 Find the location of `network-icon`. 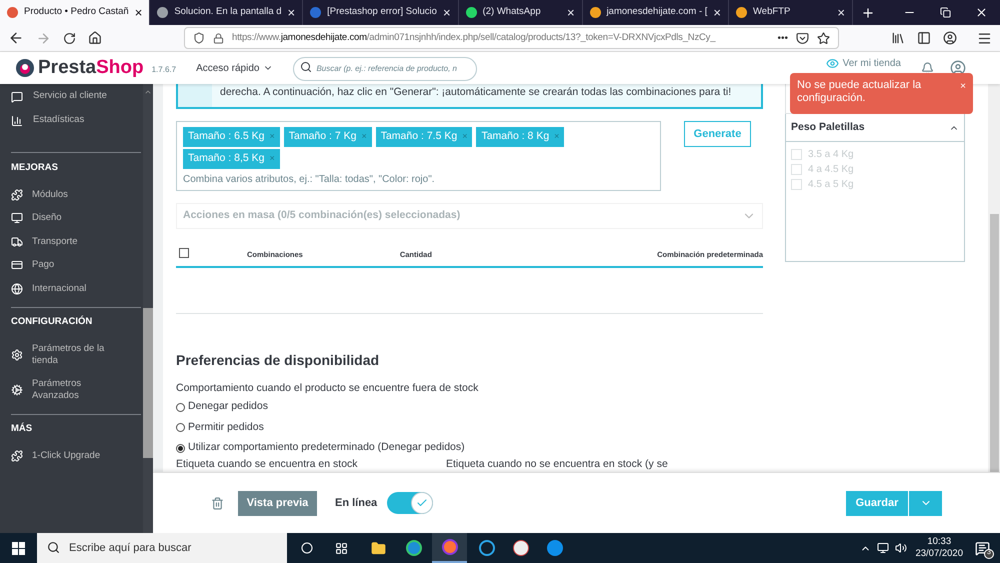

network-icon is located at coordinates (883, 548).